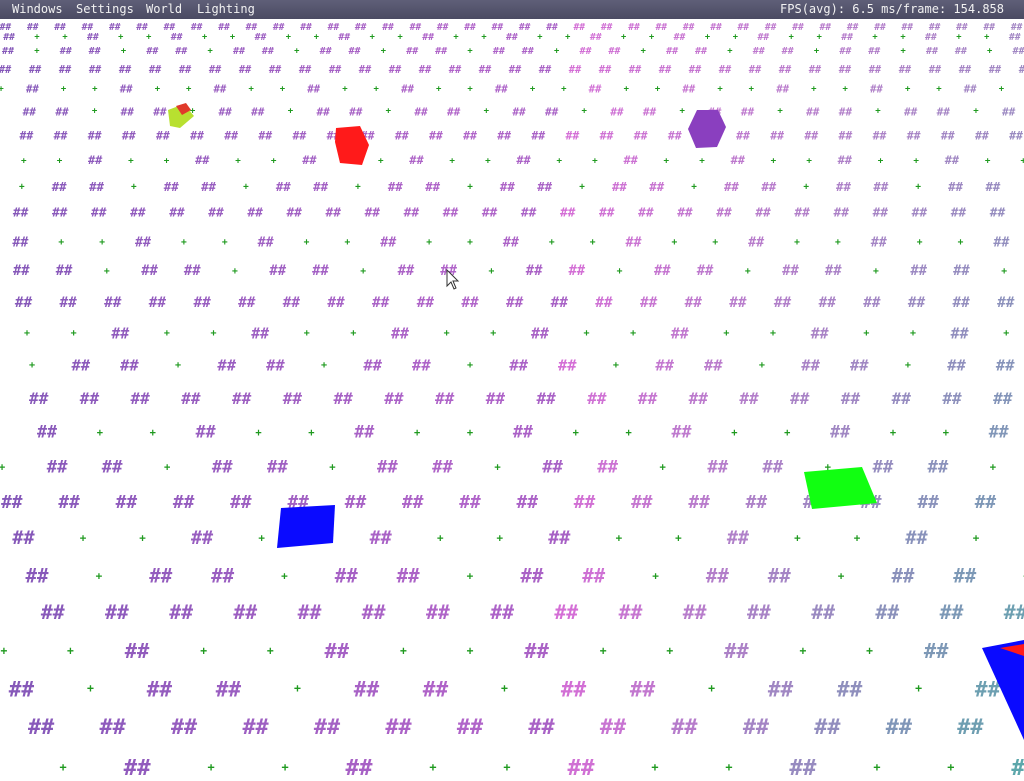 Image resolution: width=1024 pixels, height=781 pixels. Describe the element at coordinates (37, 9) in the screenshot. I see `menu-windows: Windows` at that location.